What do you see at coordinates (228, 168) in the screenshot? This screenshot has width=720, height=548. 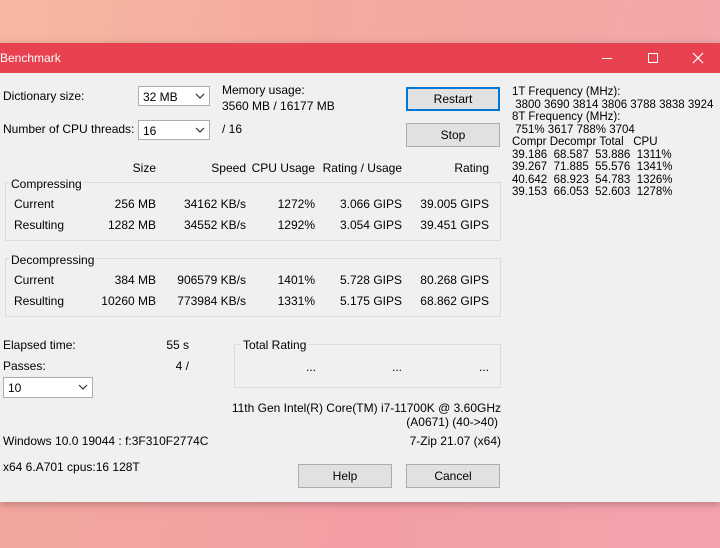 I see `column-speed: Speed` at bounding box center [228, 168].